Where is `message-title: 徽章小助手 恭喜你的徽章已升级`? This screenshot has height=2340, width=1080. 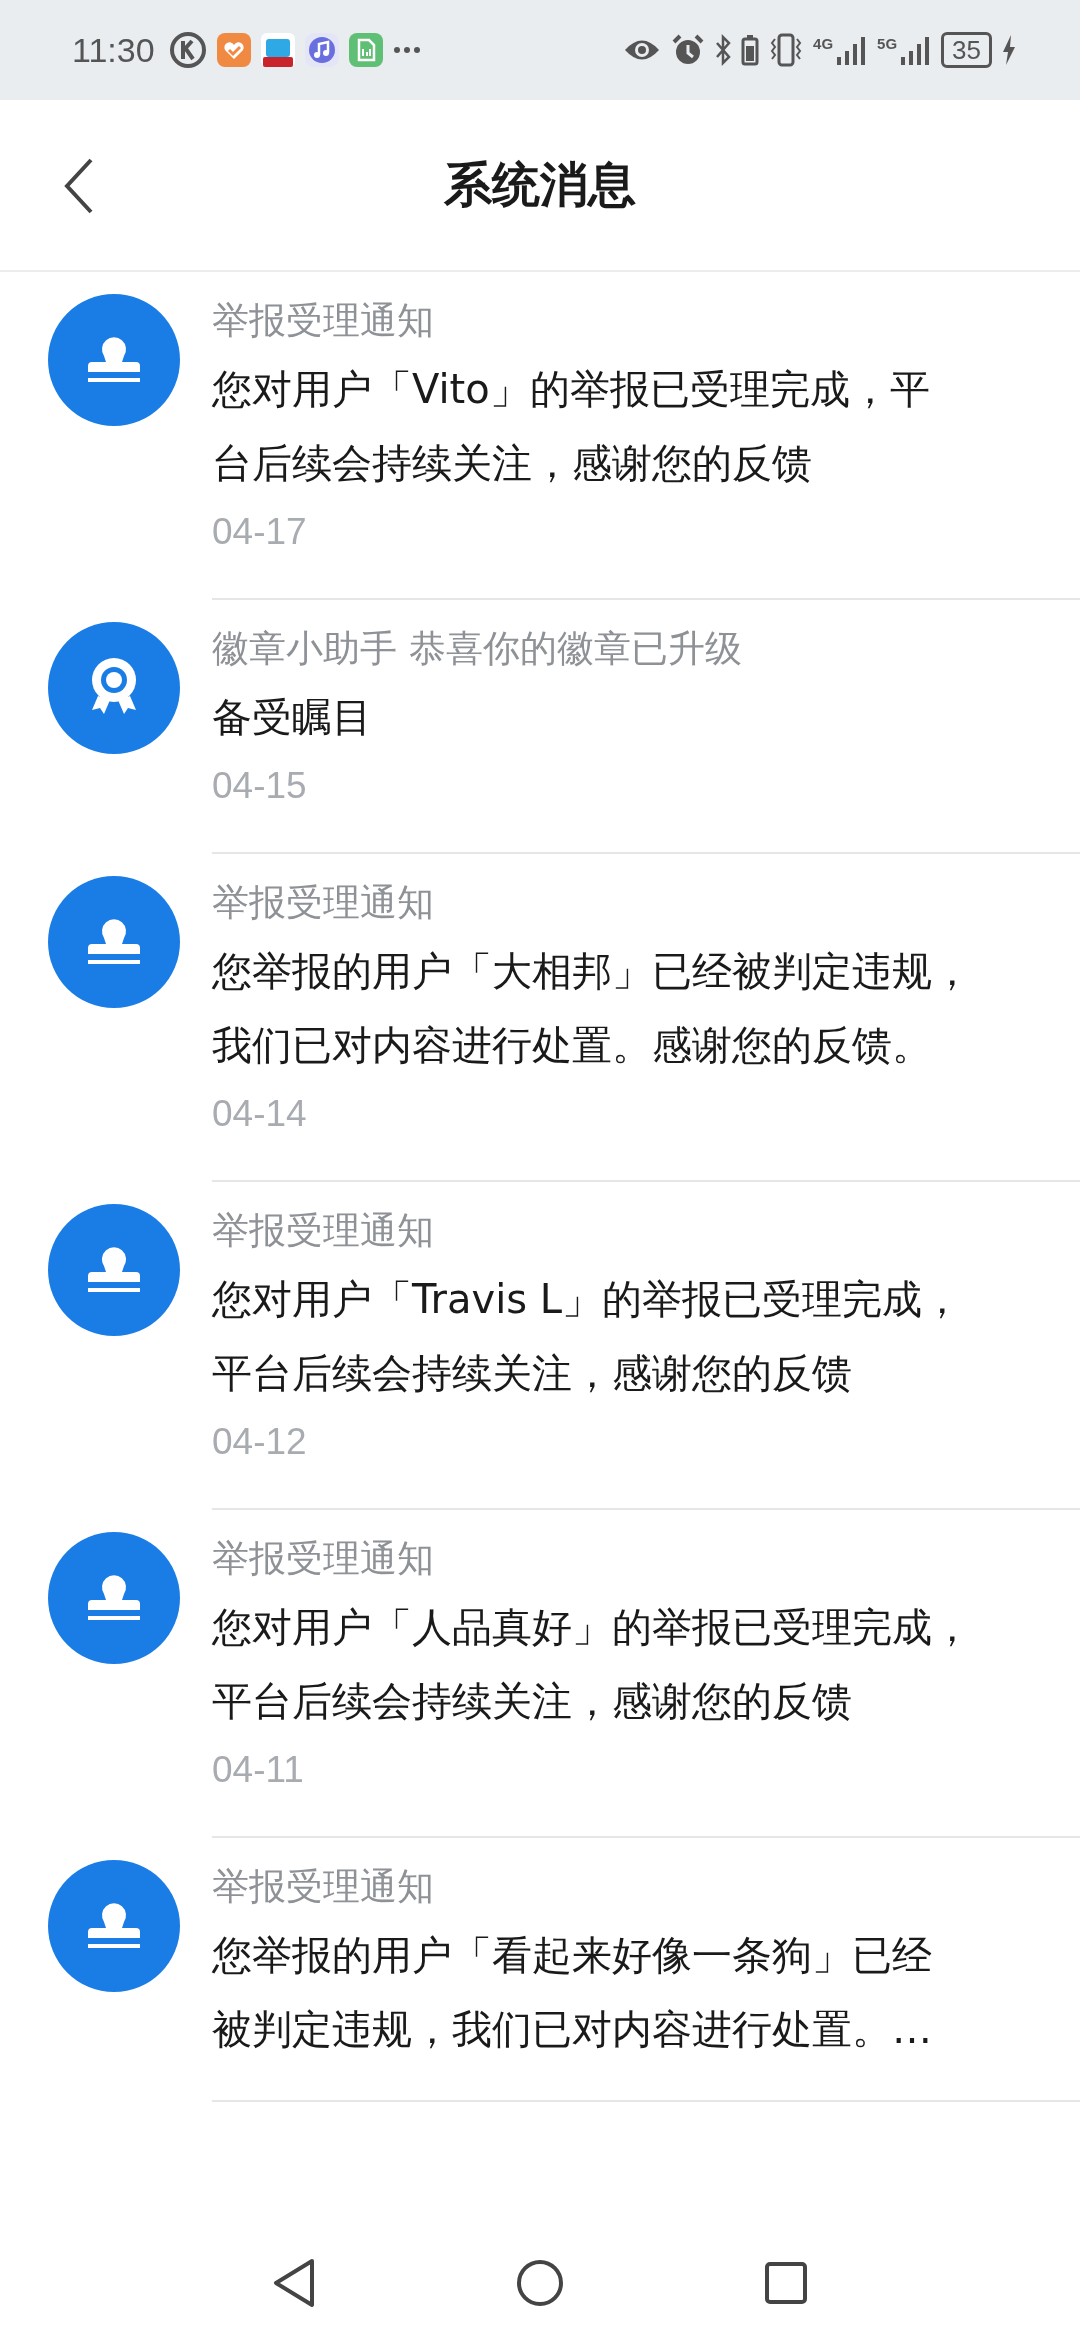 message-title: 徽章小助手 恭喜你的徽章已升级 is located at coordinates (477, 649).